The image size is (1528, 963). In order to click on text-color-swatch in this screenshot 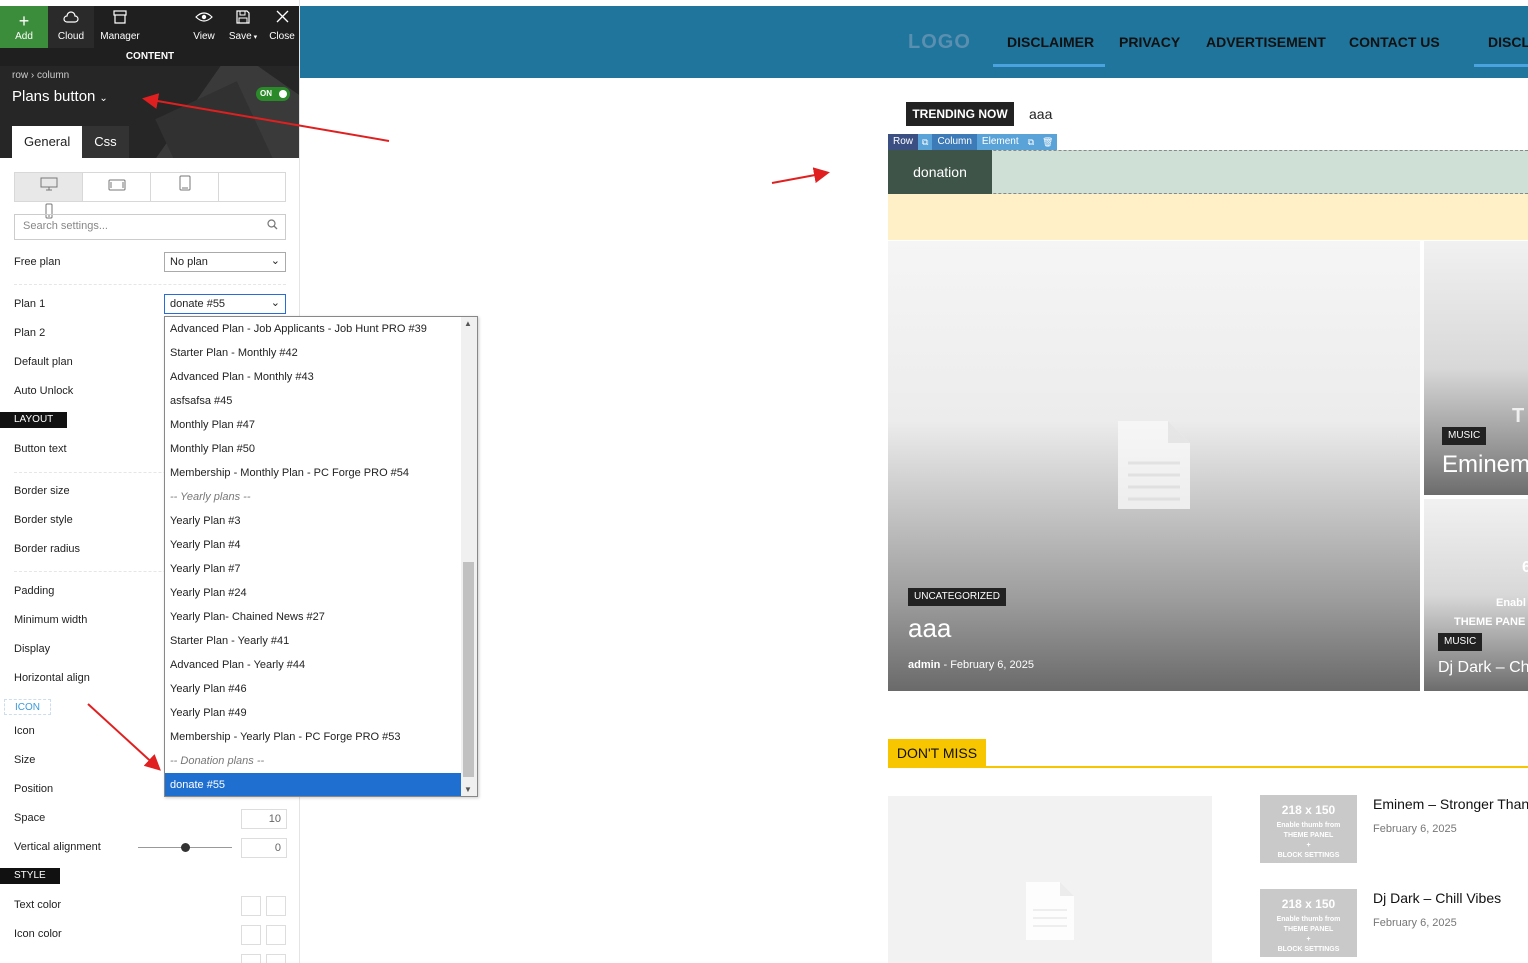, I will do `click(251, 906)`.